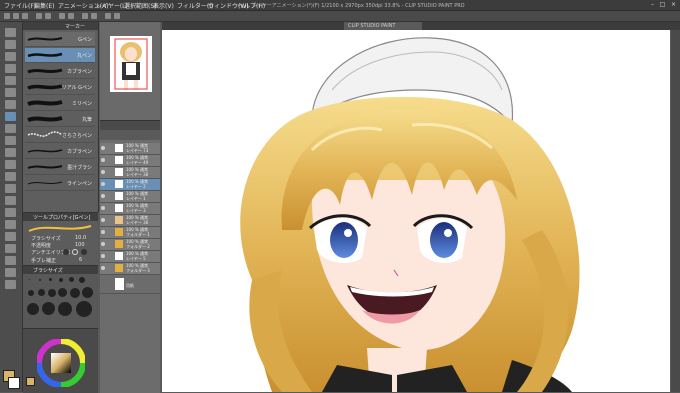 This screenshot has width=680, height=393. What do you see at coordinates (7, 16) in the screenshot?
I see `new-file-icon` at bounding box center [7, 16].